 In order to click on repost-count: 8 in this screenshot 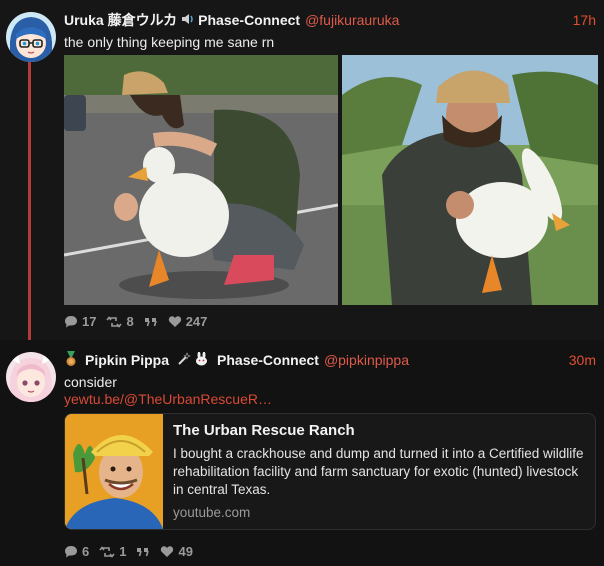, I will do `click(130, 321)`.